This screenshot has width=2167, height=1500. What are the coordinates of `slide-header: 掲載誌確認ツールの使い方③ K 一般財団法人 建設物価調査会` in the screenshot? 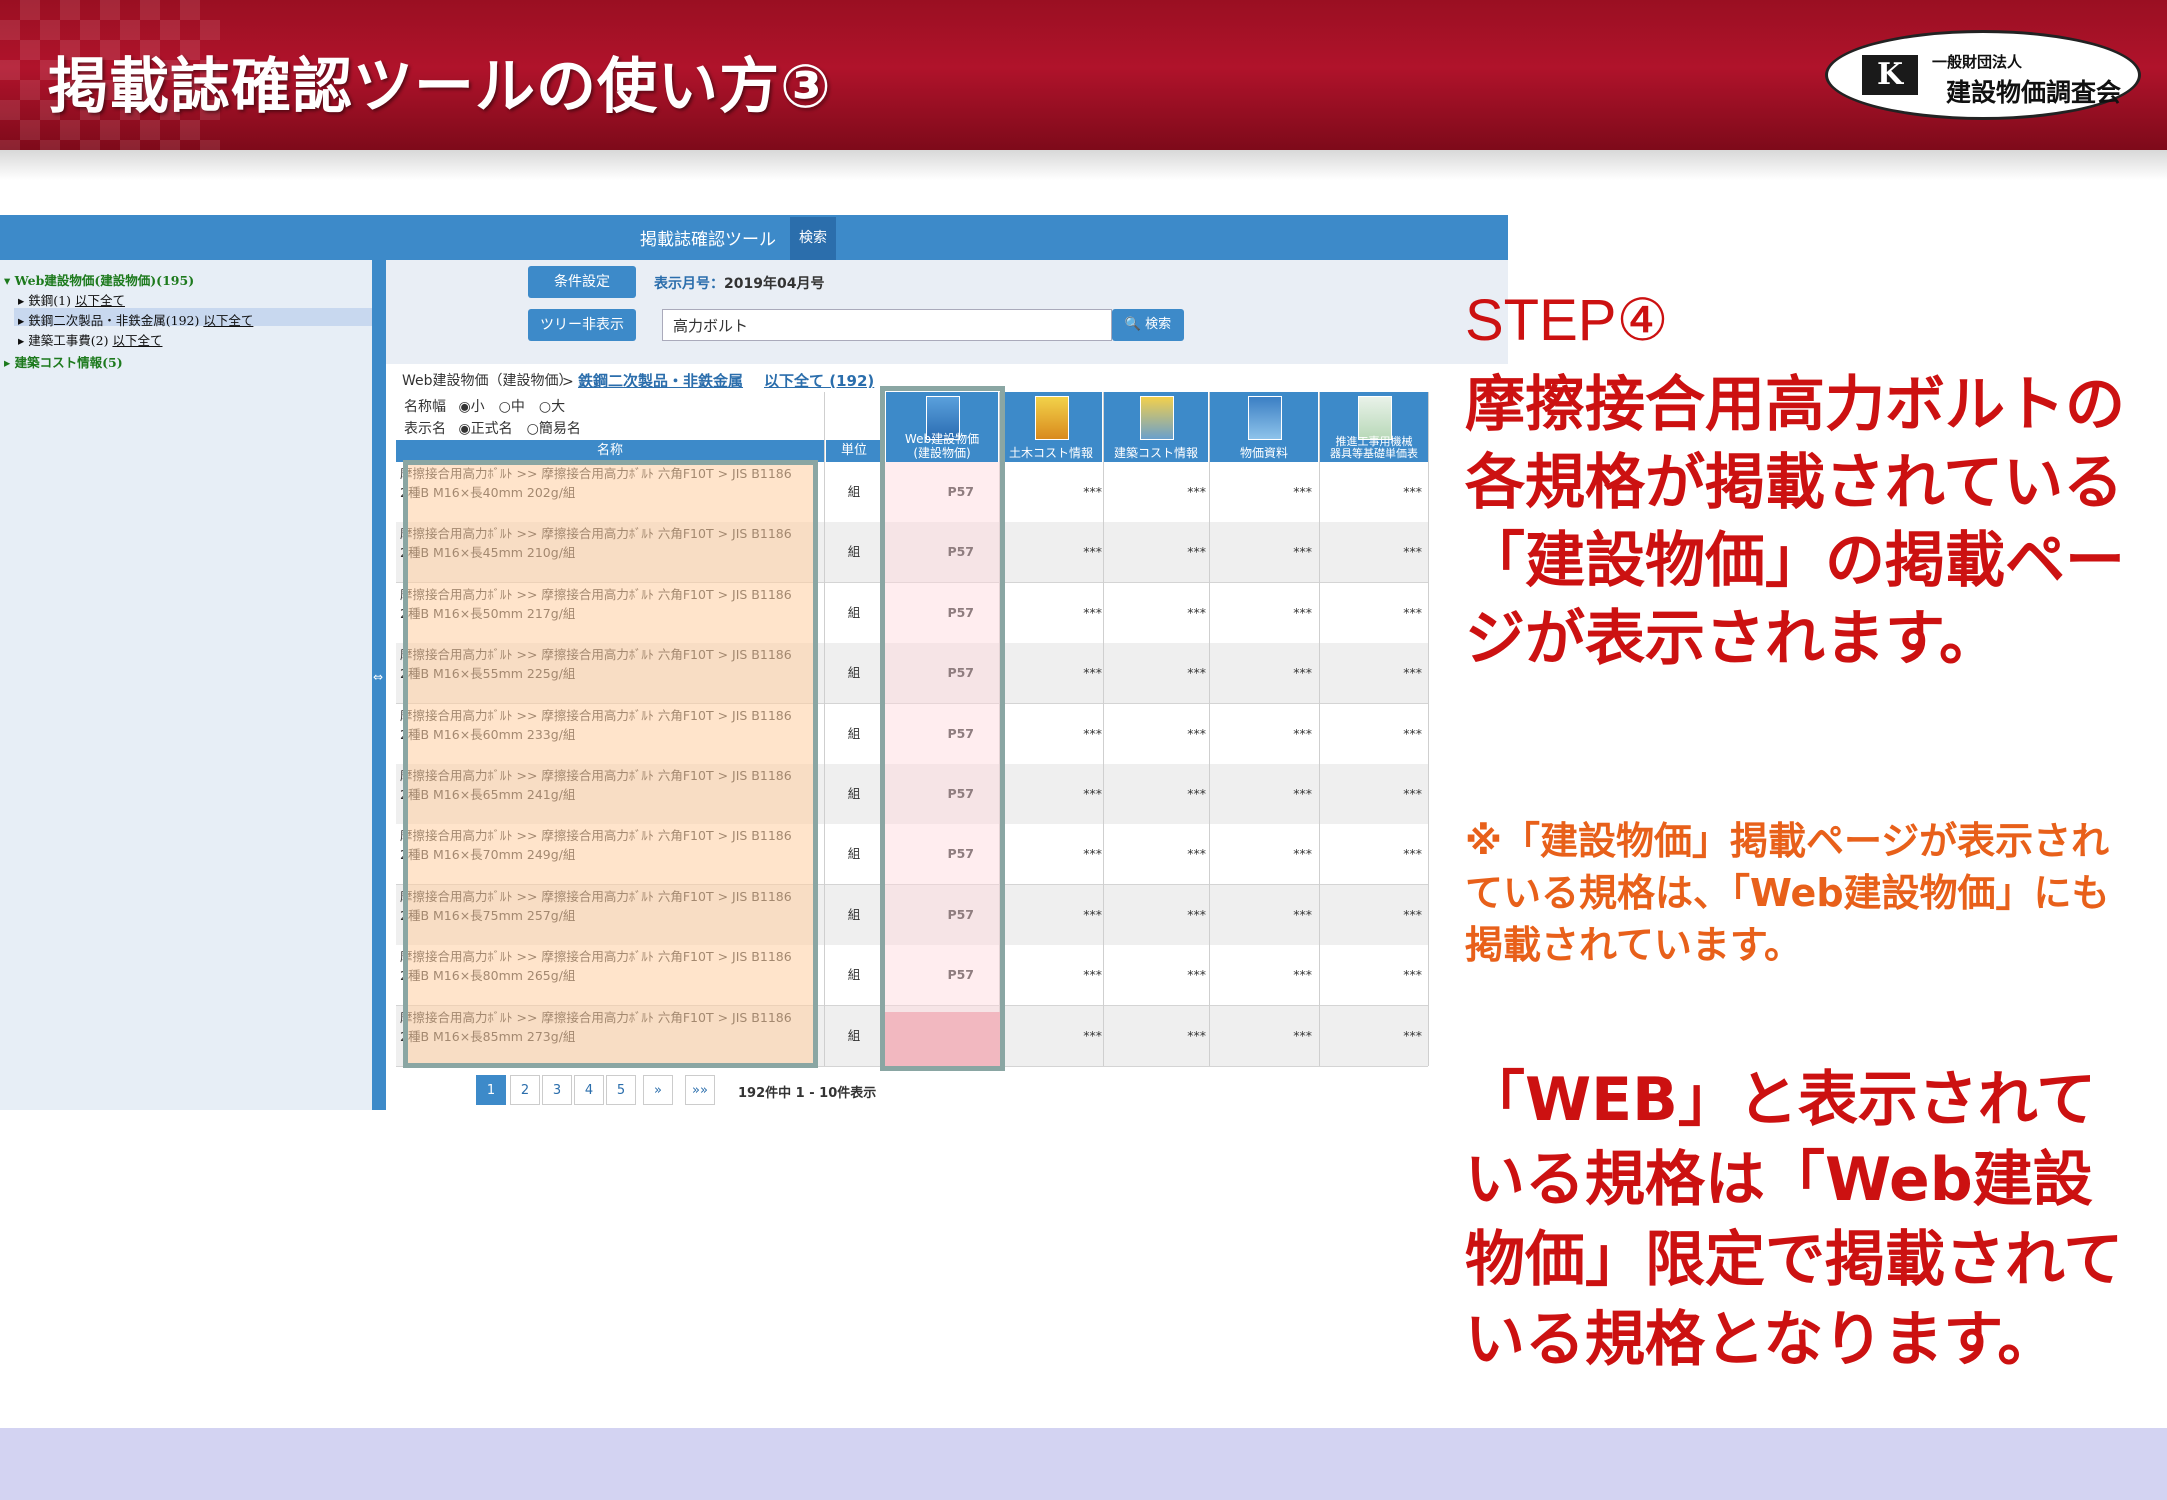 It's located at (1083, 75).